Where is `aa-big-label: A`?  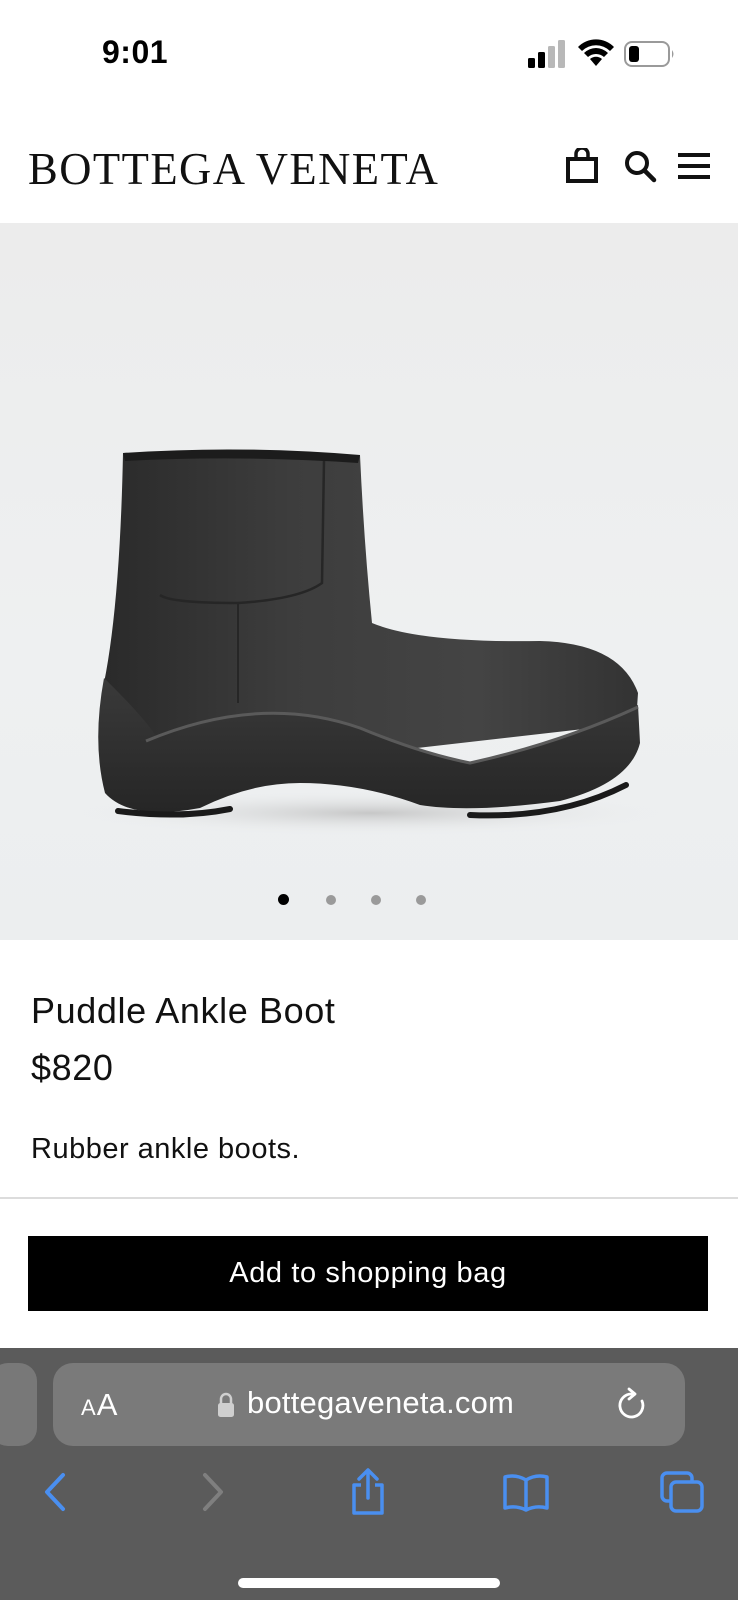
aa-big-label: A is located at coordinates (107, 1404).